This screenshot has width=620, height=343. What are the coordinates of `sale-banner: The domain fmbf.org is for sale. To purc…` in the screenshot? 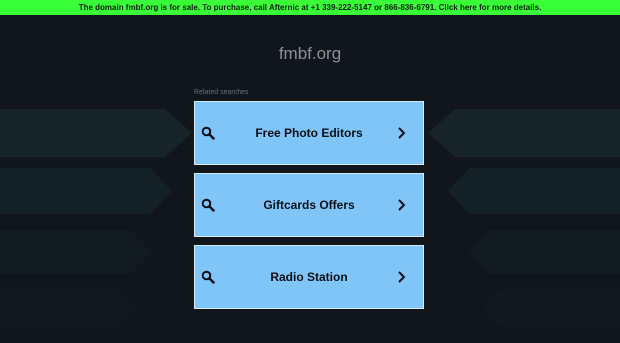 It's located at (310, 7).